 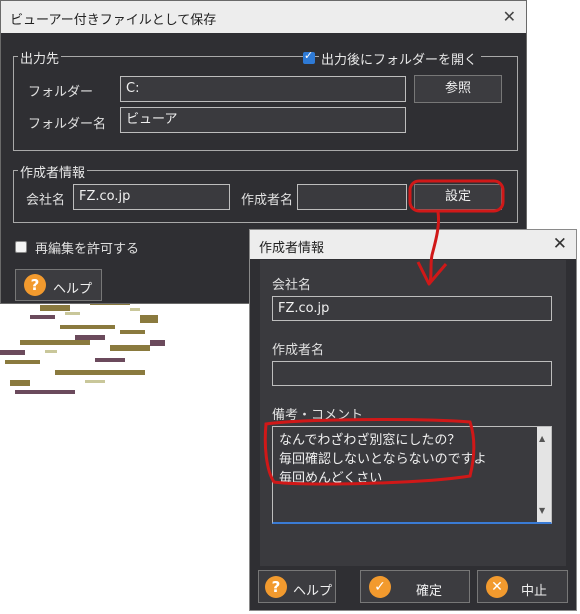 What do you see at coordinates (113, 20) in the screenshot?
I see `dialog-title: ビューアー付きファイルとして保存` at bounding box center [113, 20].